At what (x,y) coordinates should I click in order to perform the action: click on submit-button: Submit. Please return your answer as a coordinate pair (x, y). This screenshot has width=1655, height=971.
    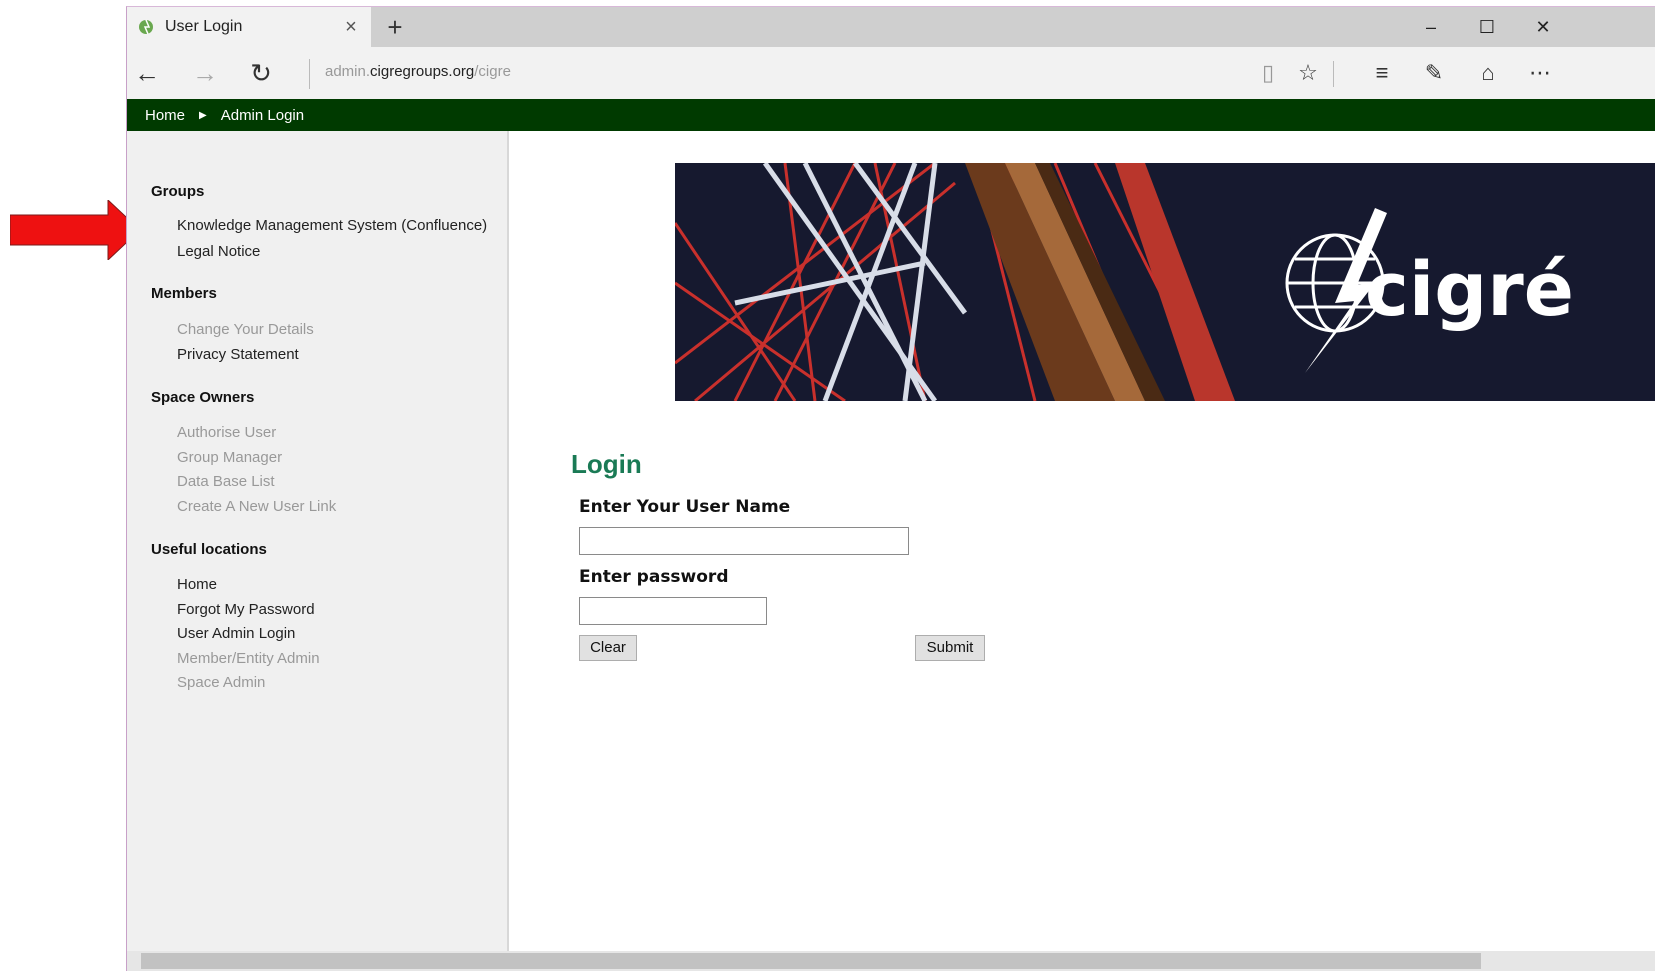
    Looking at the image, I should click on (950, 648).